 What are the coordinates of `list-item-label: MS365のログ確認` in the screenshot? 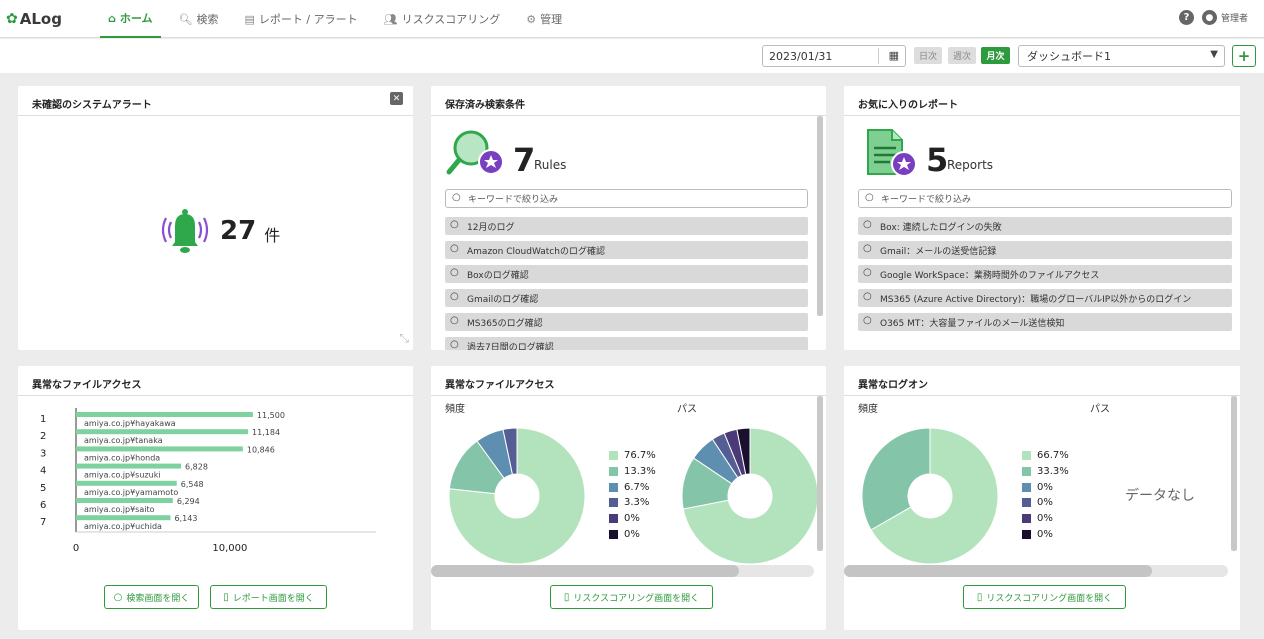 It's located at (505, 323).